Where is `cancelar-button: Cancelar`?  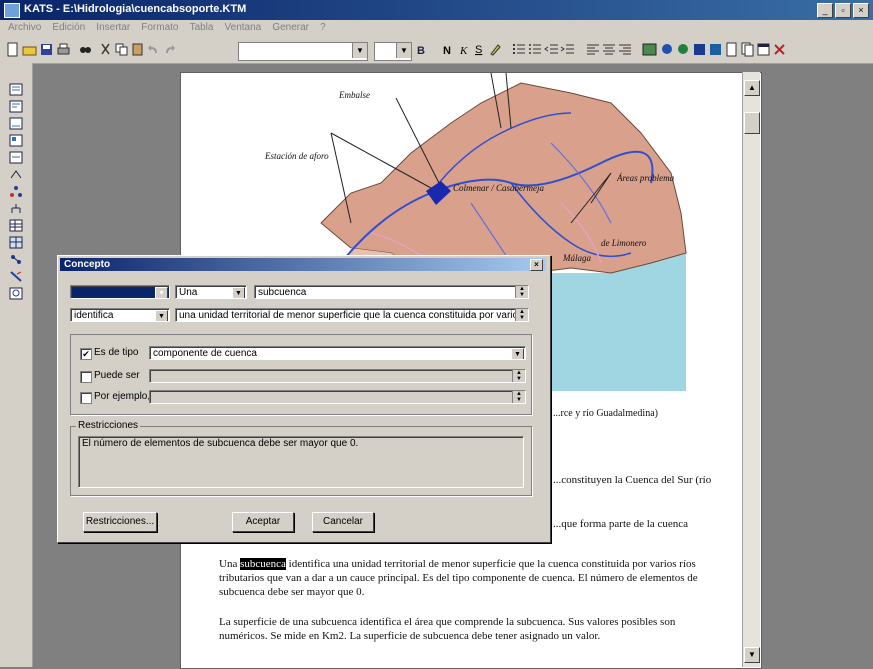 cancelar-button: Cancelar is located at coordinates (343, 522).